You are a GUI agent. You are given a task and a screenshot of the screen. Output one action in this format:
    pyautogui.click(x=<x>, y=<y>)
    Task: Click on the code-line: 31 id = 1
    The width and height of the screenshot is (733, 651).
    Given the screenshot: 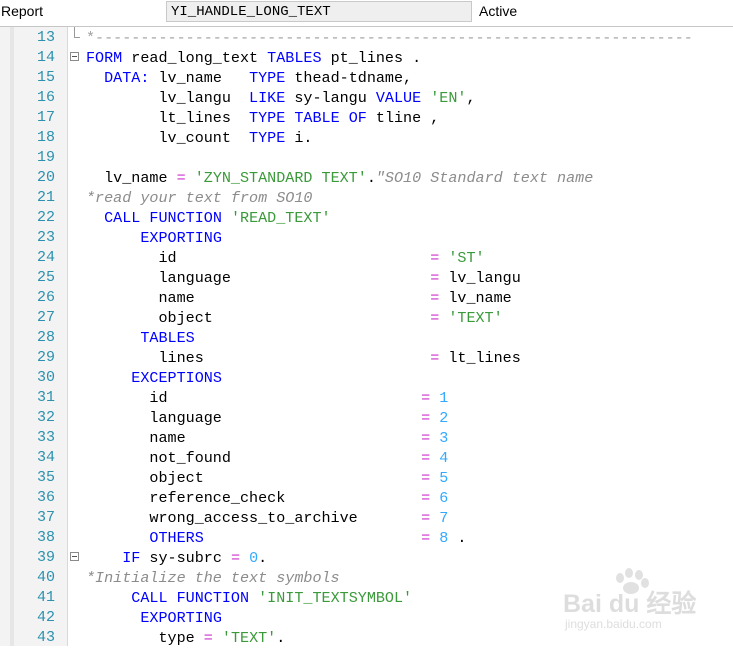 What is the action you would take?
    pyautogui.click(x=366, y=397)
    